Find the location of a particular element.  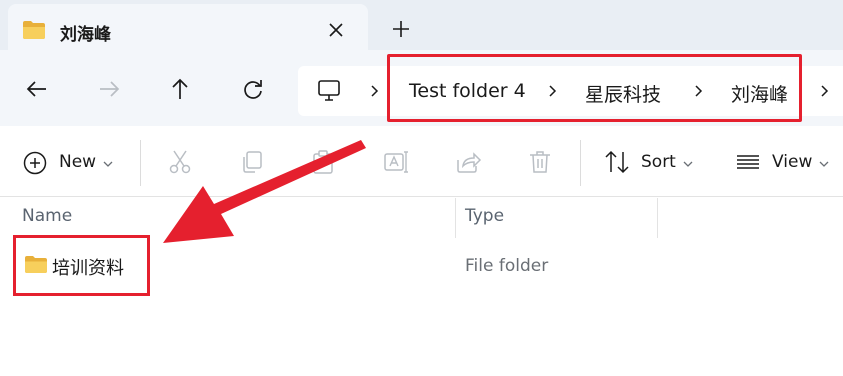

folder-highlight-annotation is located at coordinates (81, 265).